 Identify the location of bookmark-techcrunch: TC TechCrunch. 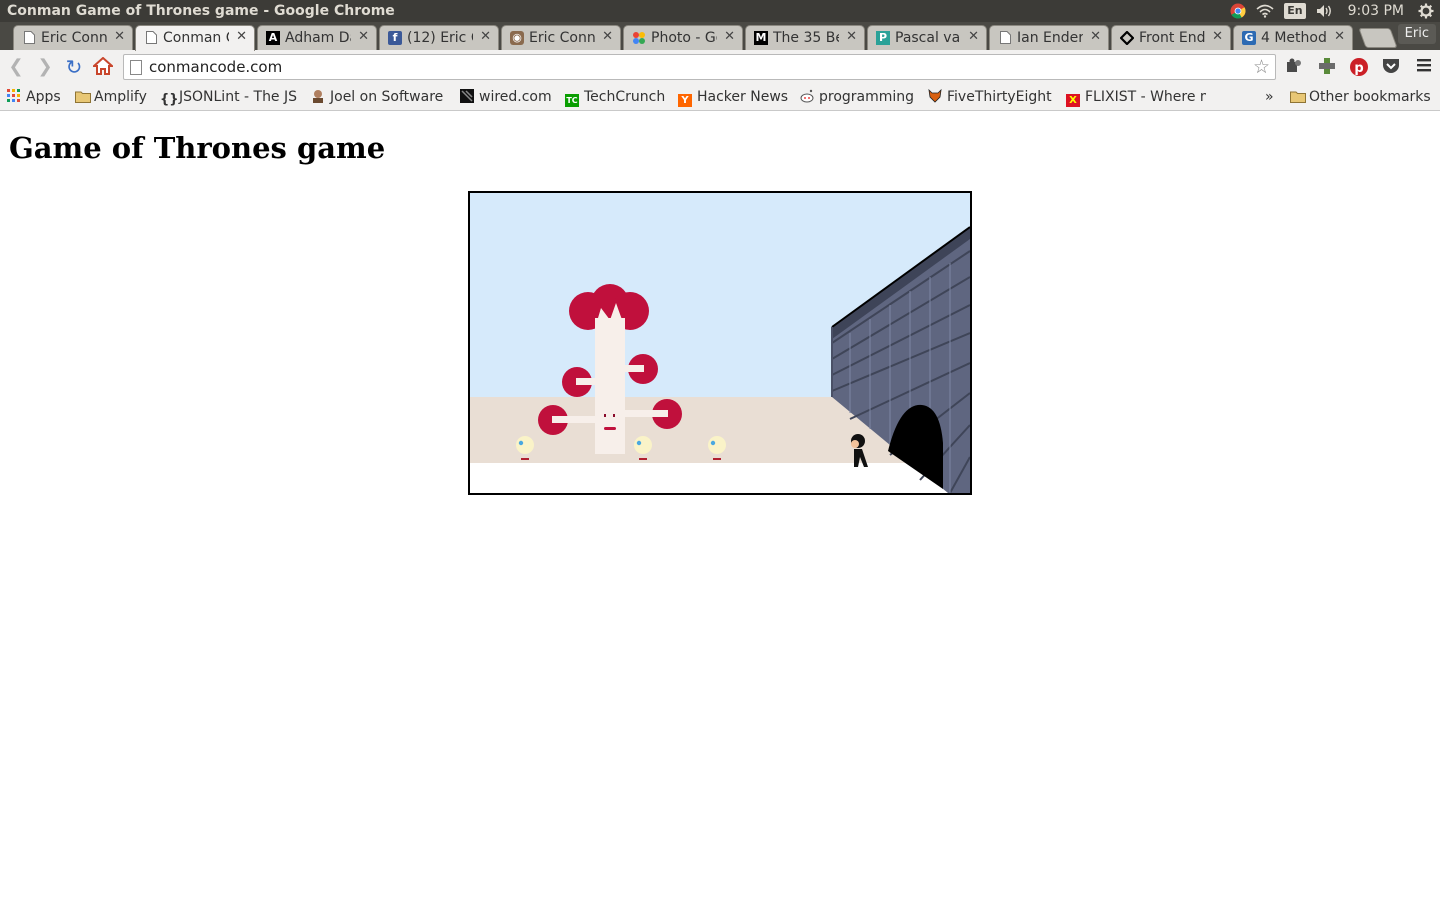
(615, 97).